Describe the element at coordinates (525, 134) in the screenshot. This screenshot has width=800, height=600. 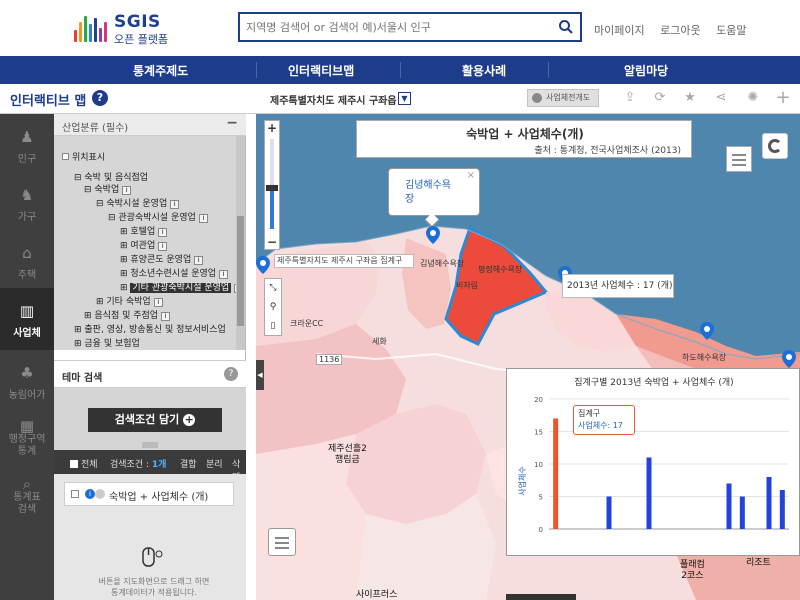
I see `map-title: 숙박업 + 사업체수(개)` at that location.